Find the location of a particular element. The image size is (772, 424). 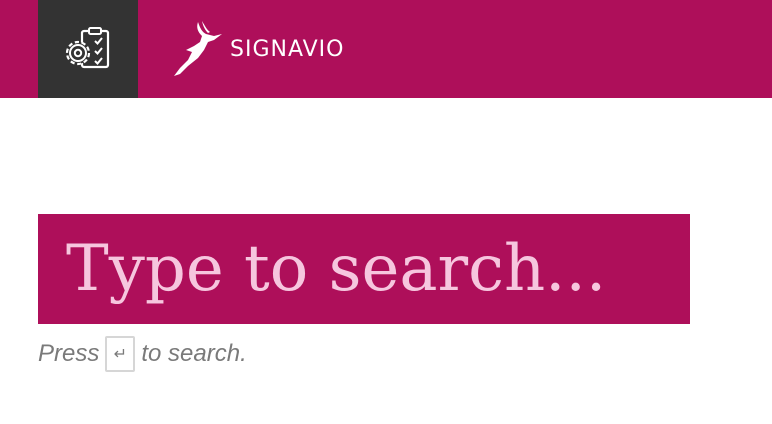

app-switcher-button is located at coordinates (88, 49).